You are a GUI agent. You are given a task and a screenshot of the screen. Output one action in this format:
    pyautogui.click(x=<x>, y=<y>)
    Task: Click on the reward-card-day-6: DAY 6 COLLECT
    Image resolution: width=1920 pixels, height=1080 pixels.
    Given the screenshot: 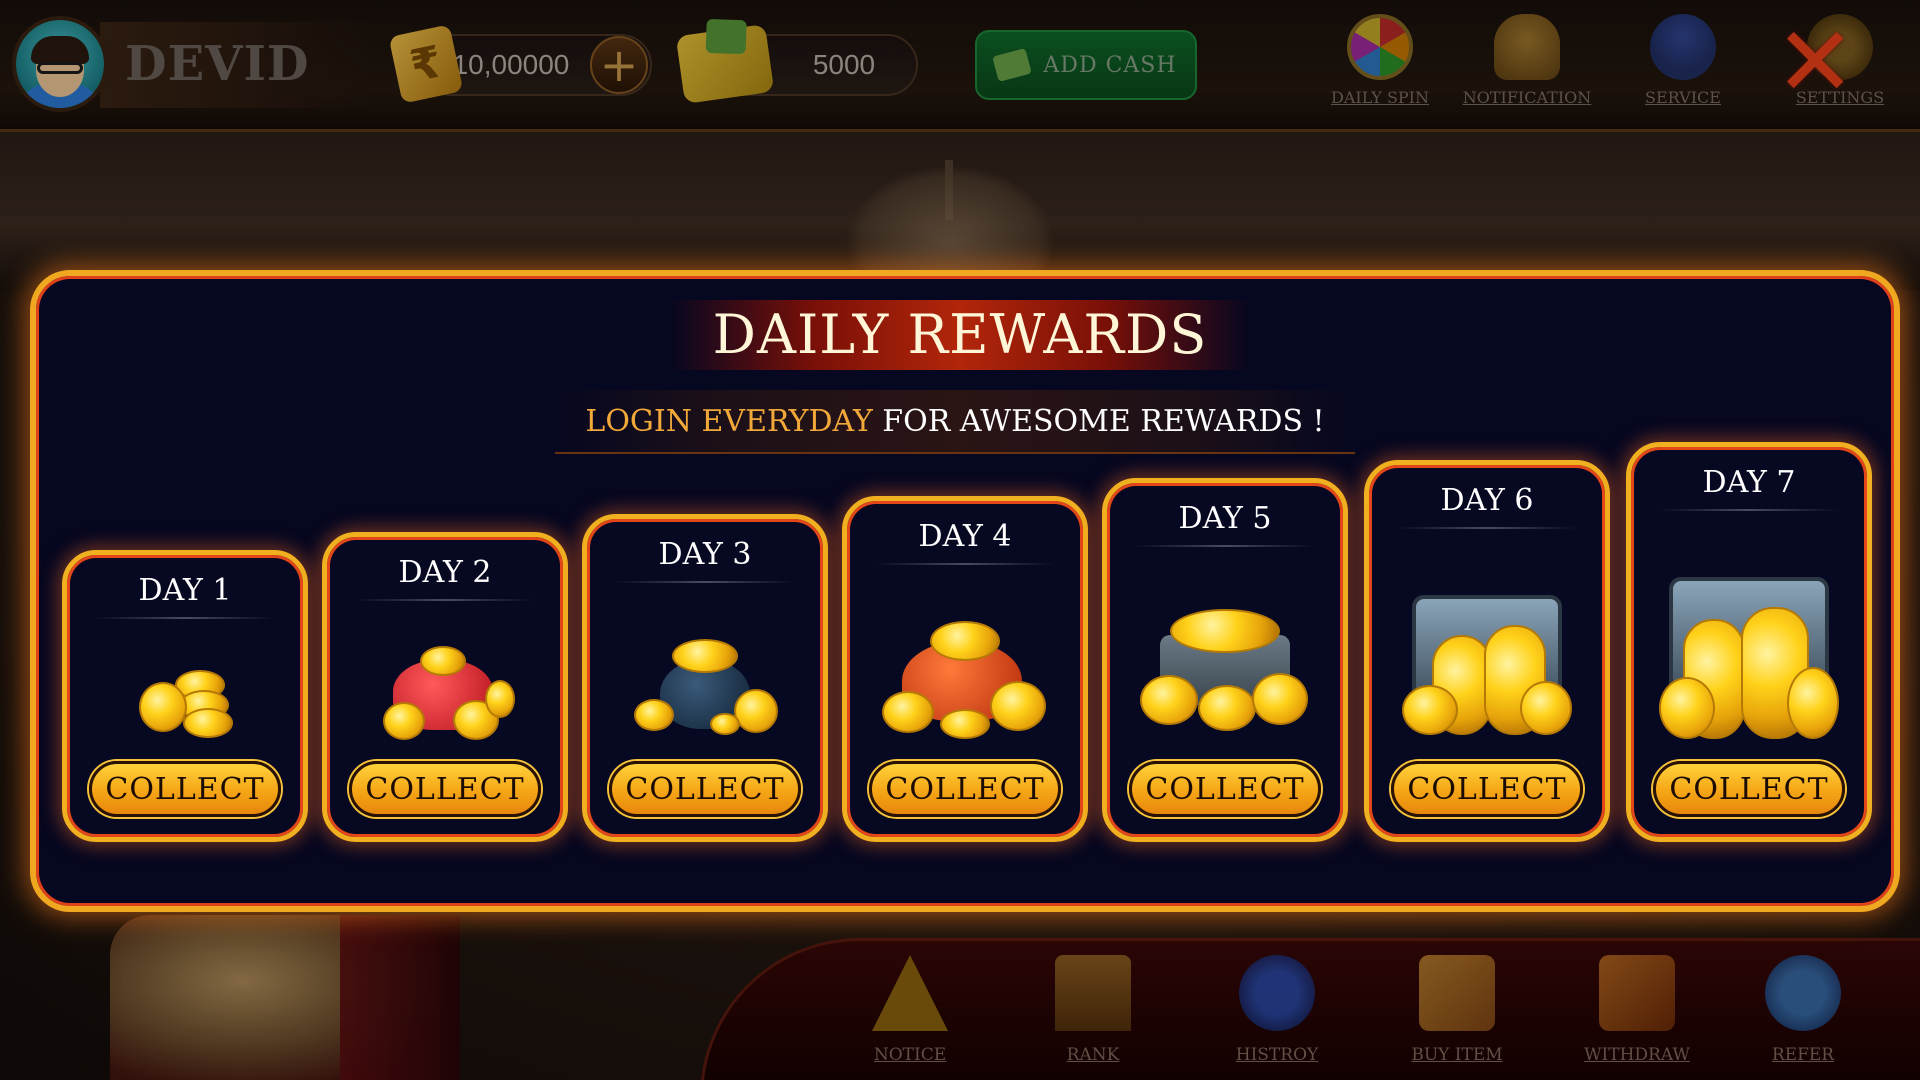 What is the action you would take?
    pyautogui.click(x=1487, y=651)
    